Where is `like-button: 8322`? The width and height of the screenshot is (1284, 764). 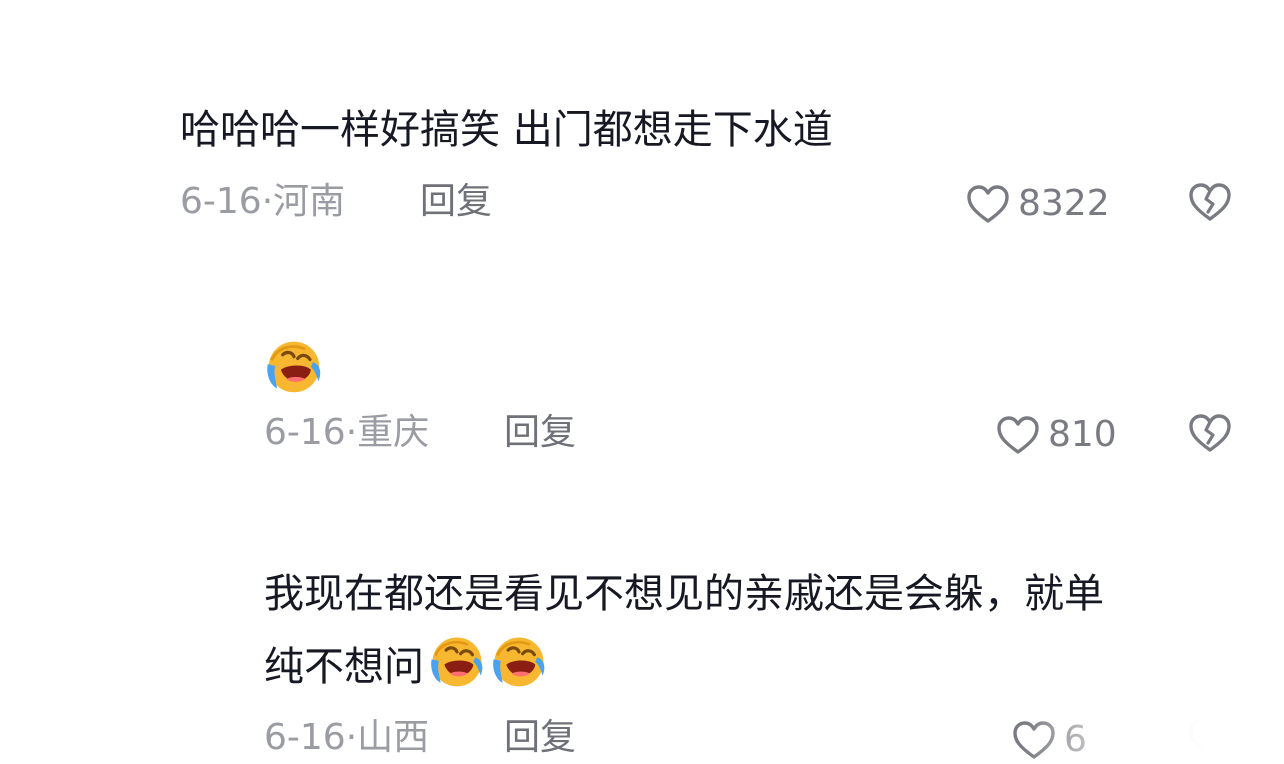 like-button: 8322 is located at coordinates (1037, 204).